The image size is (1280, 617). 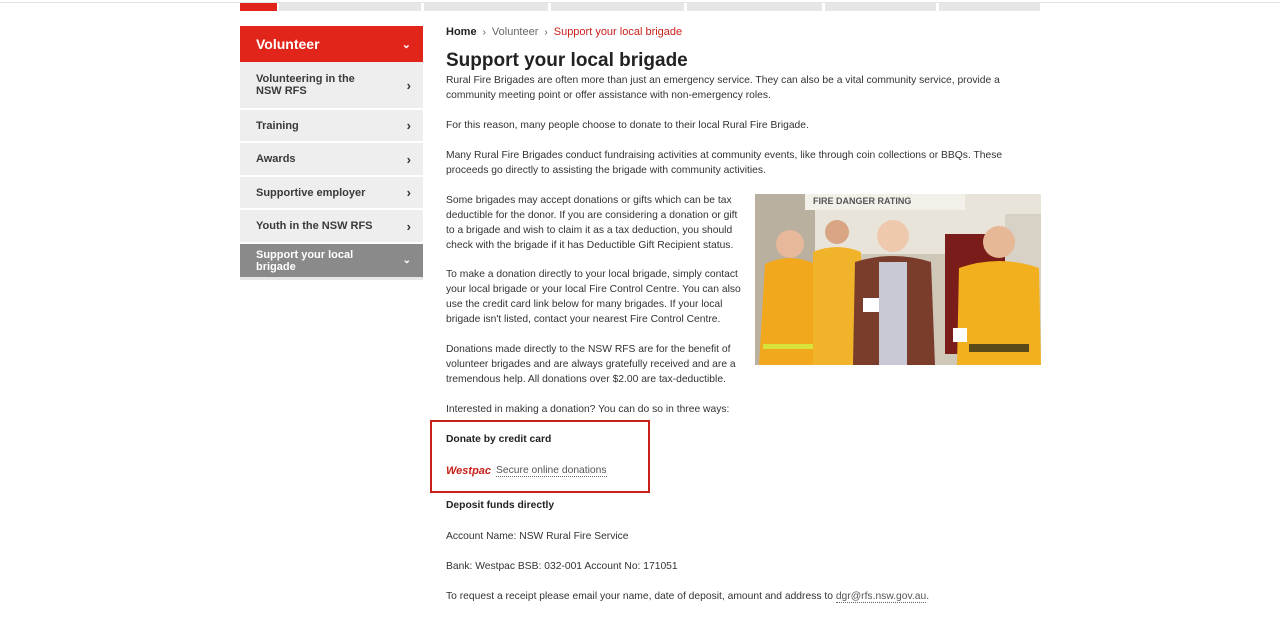 I want to click on top-nav-bar, so click(x=640, y=6).